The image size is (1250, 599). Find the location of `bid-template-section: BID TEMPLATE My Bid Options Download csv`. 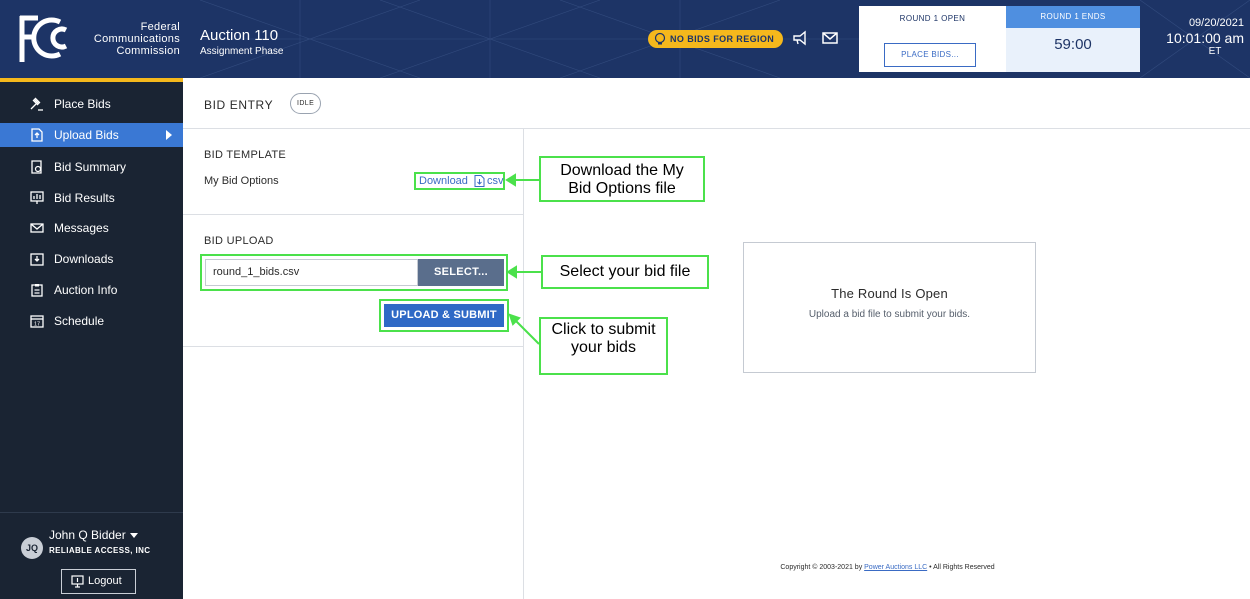

bid-template-section: BID TEMPLATE My Bid Options Download csv is located at coordinates (353, 172).